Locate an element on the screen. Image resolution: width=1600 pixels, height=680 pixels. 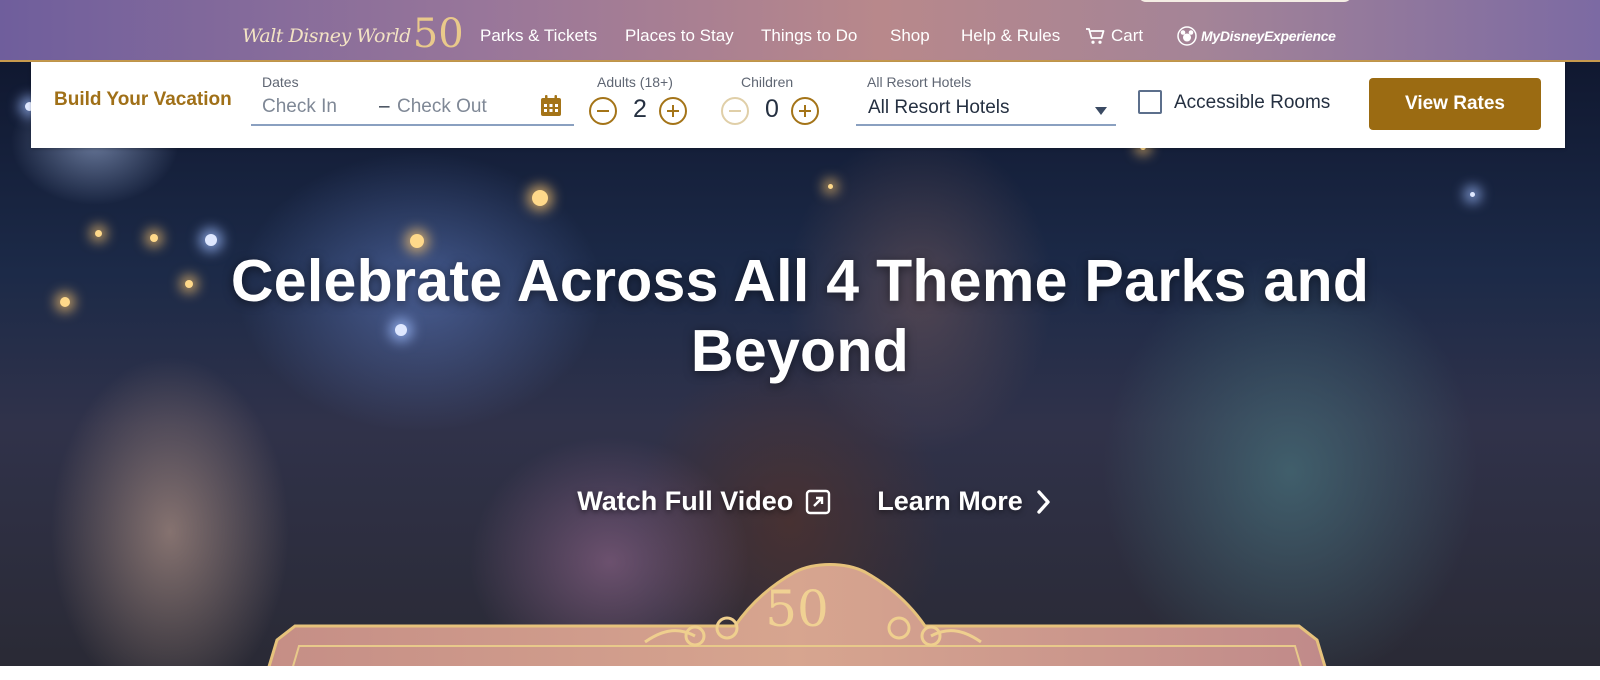
nav-things-to-do: Things to Do is located at coordinates (809, 36).